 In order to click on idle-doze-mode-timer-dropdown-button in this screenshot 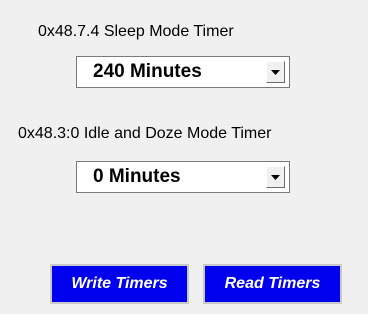, I will do `click(275, 177)`.